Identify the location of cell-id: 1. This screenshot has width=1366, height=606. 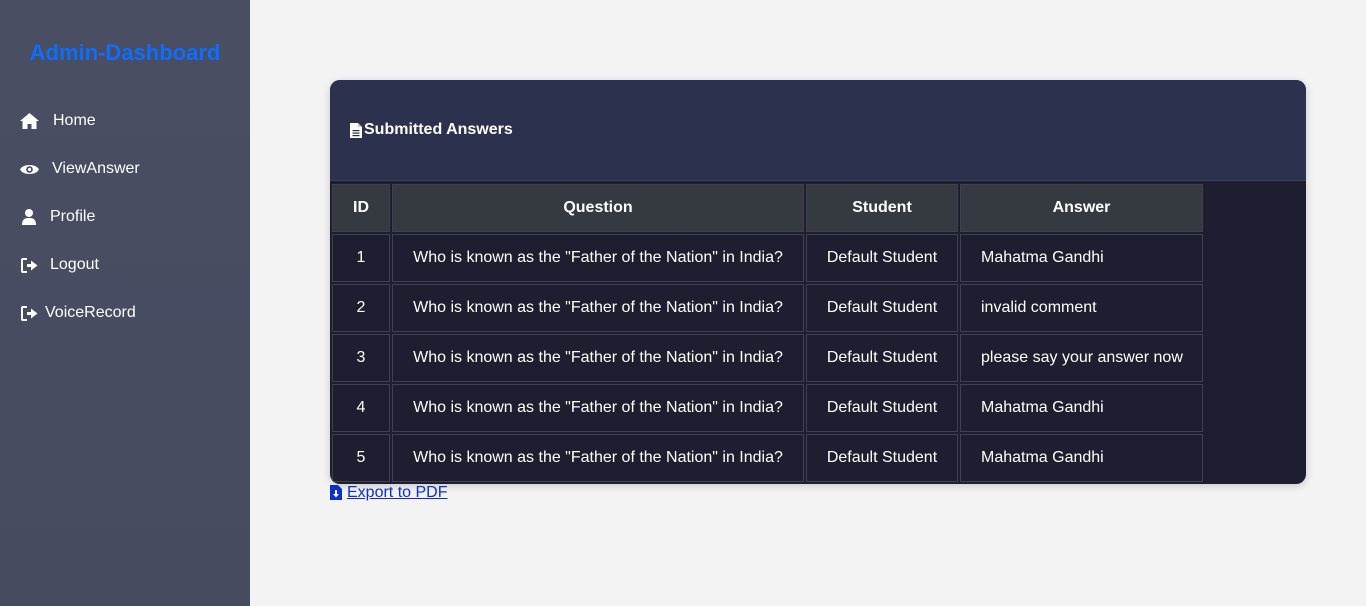
(361, 258).